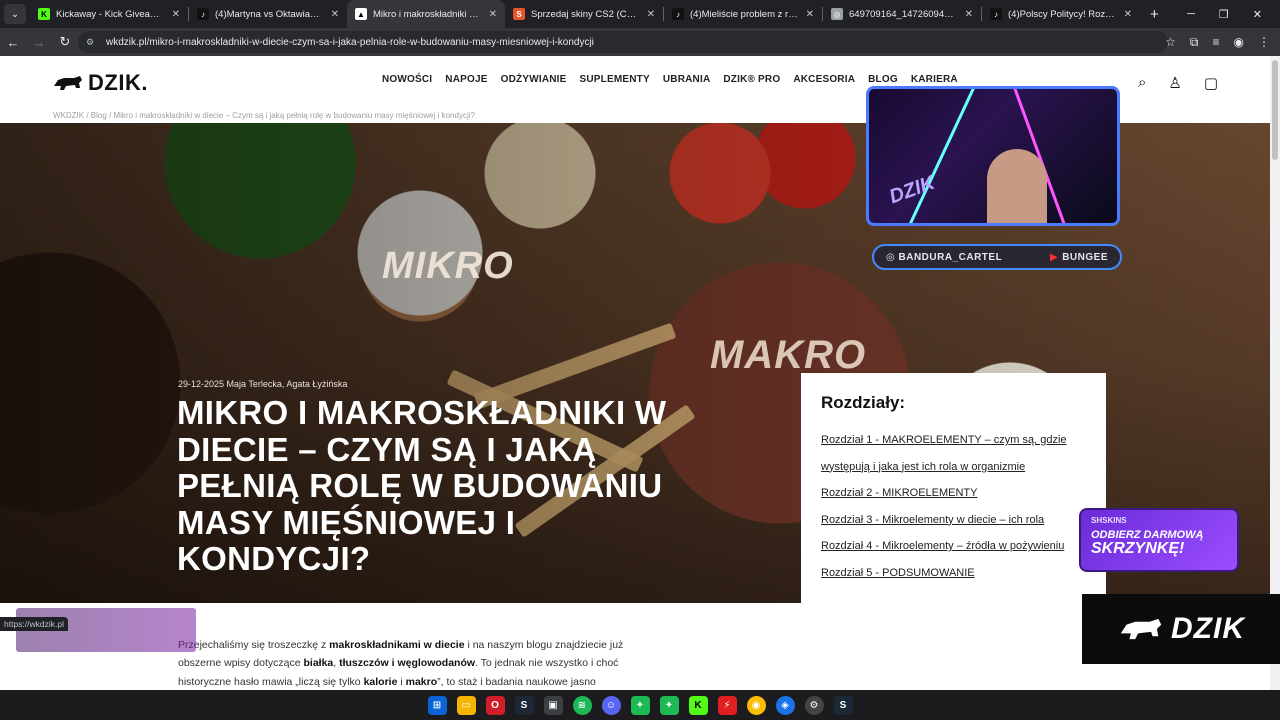 The image size is (1280, 720). What do you see at coordinates (837, 14) in the screenshot?
I see `tab-favicon-icon: ◎` at bounding box center [837, 14].